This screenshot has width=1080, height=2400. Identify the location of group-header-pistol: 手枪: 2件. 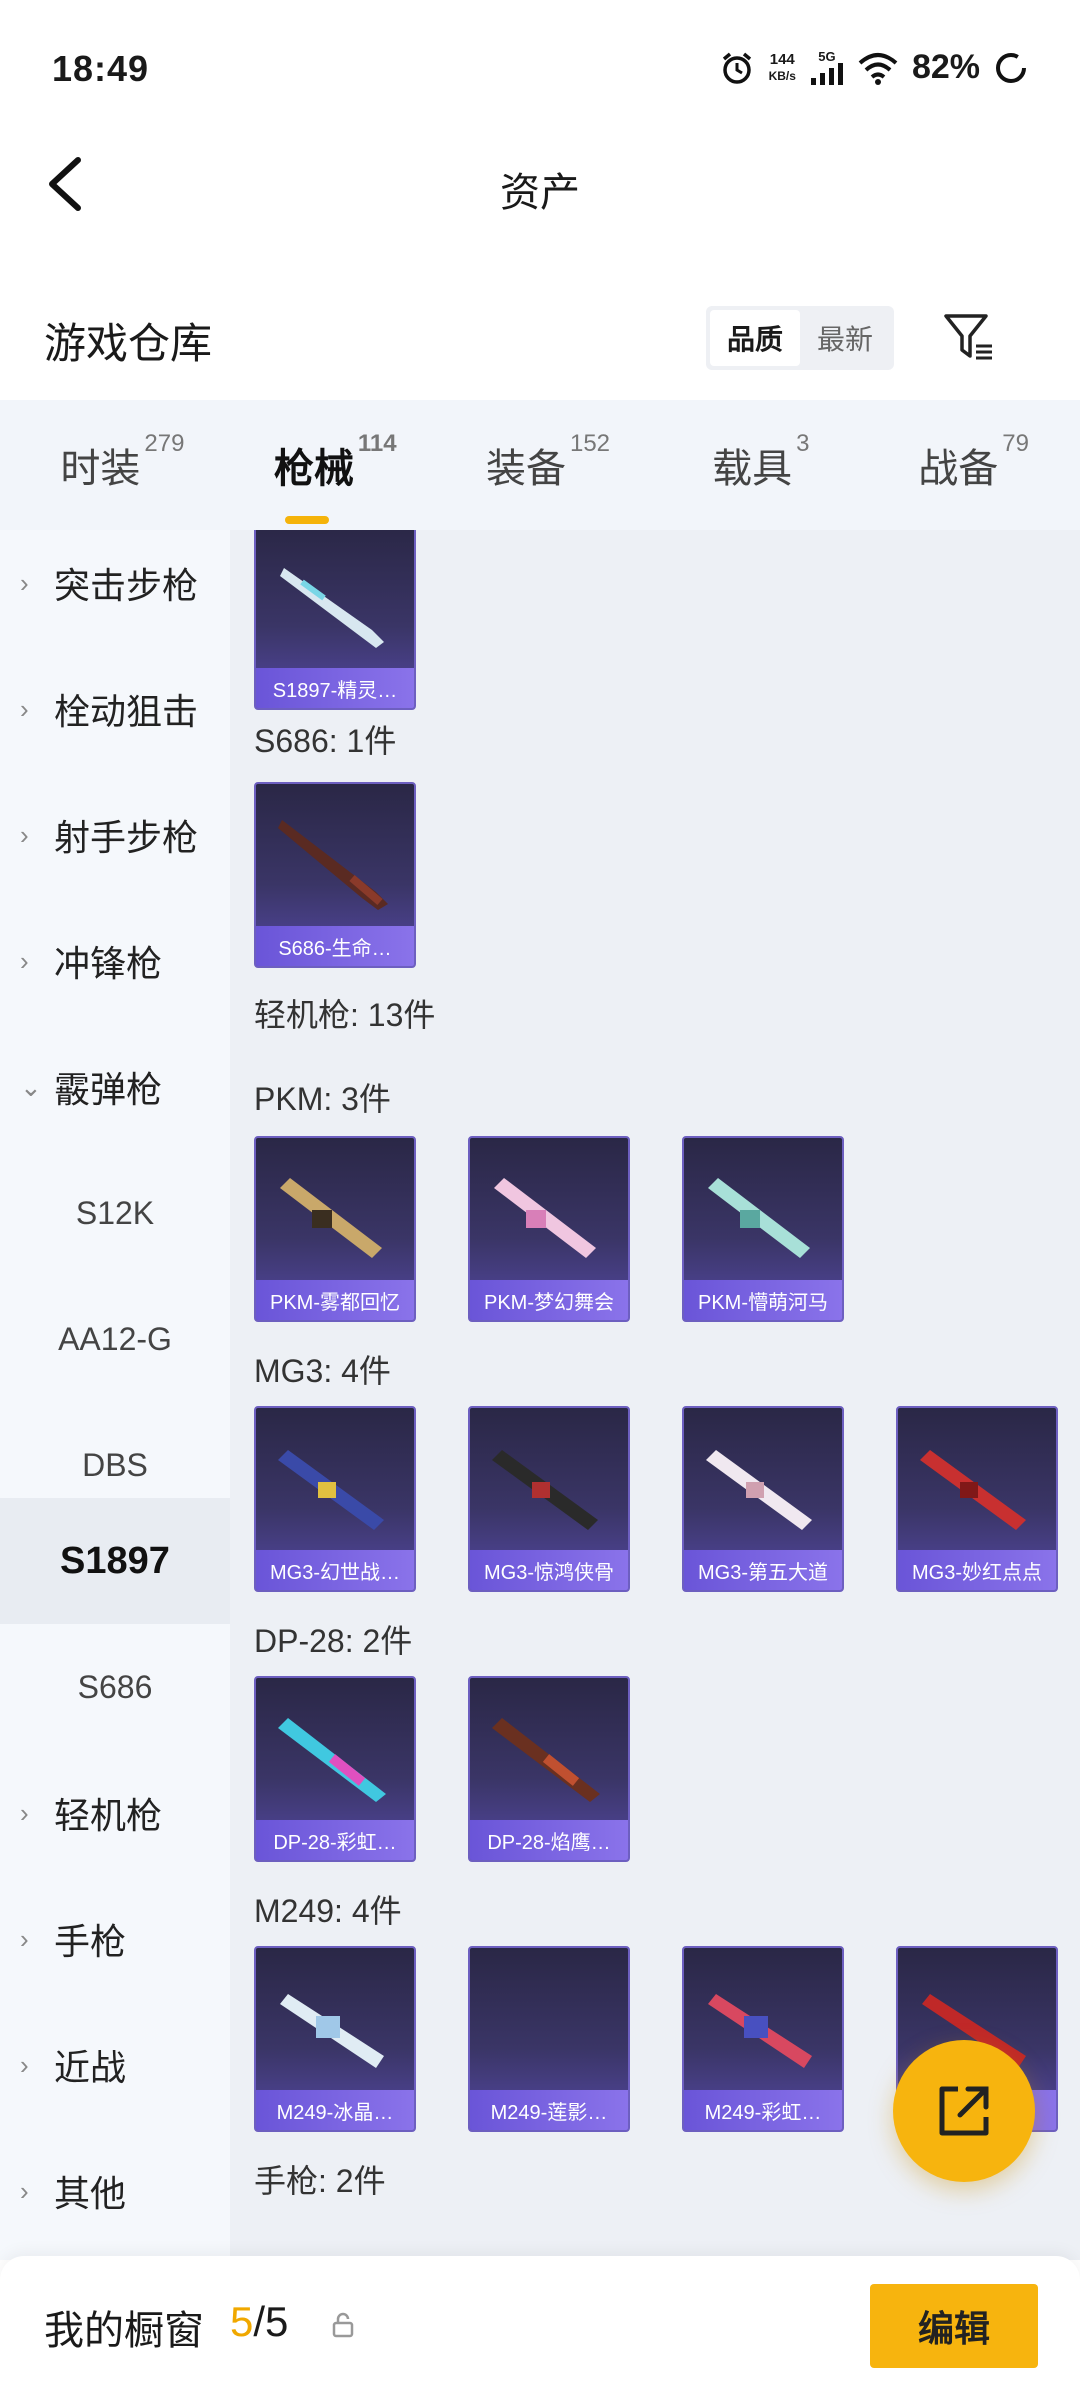
(320, 2181).